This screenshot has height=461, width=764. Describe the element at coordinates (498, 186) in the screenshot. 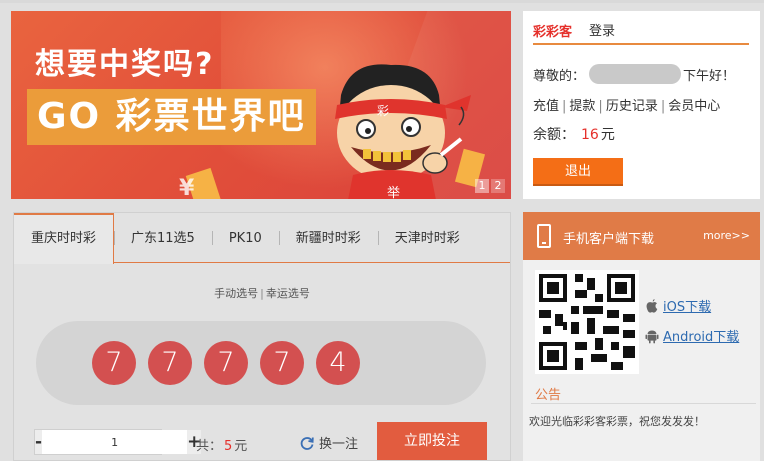

I see `pager-dot-2: 2` at that location.